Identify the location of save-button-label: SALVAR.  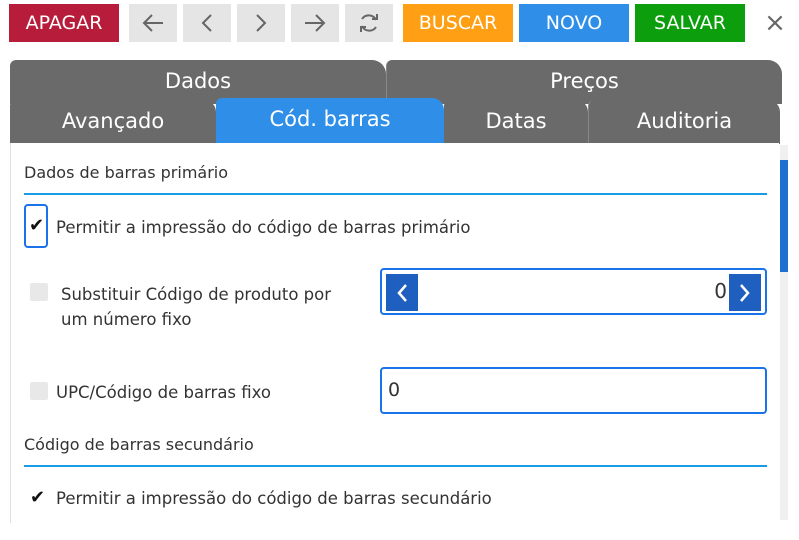
(690, 23).